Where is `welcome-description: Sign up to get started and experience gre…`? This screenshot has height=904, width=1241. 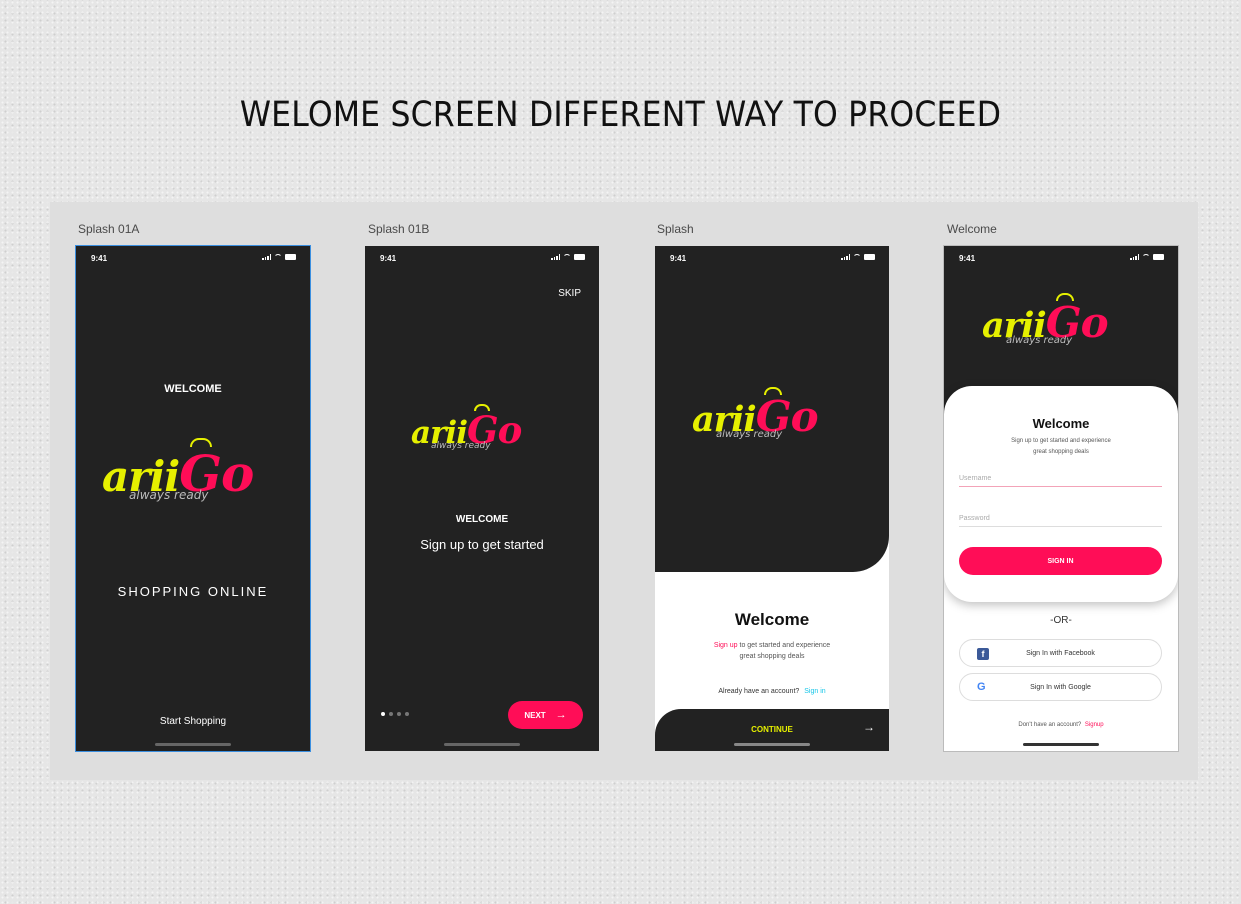 welcome-description: Sign up to get started and experience gre… is located at coordinates (1061, 446).